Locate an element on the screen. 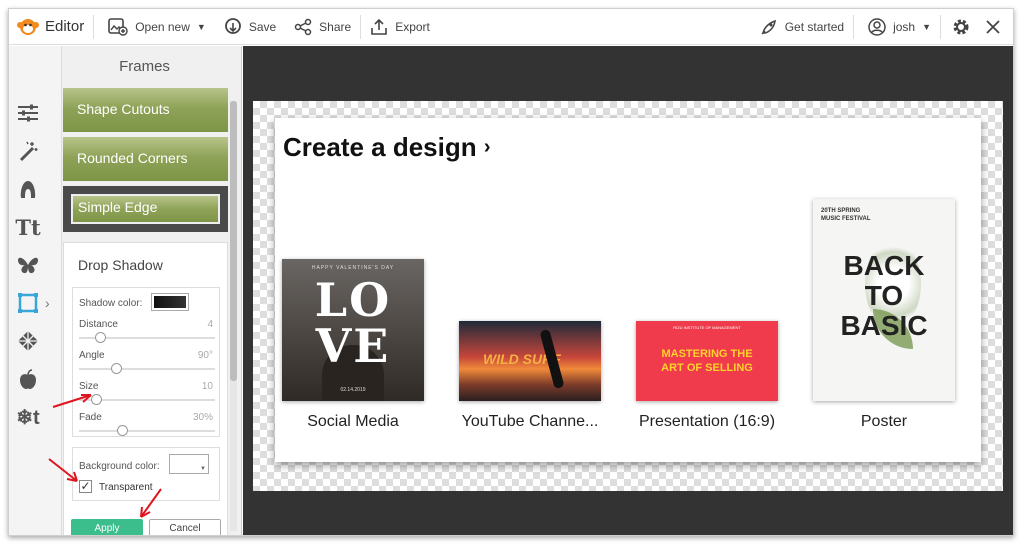 Image resolution: width=1024 pixels, height=545 pixels. chevron-right-icon: › is located at coordinates (487, 147).